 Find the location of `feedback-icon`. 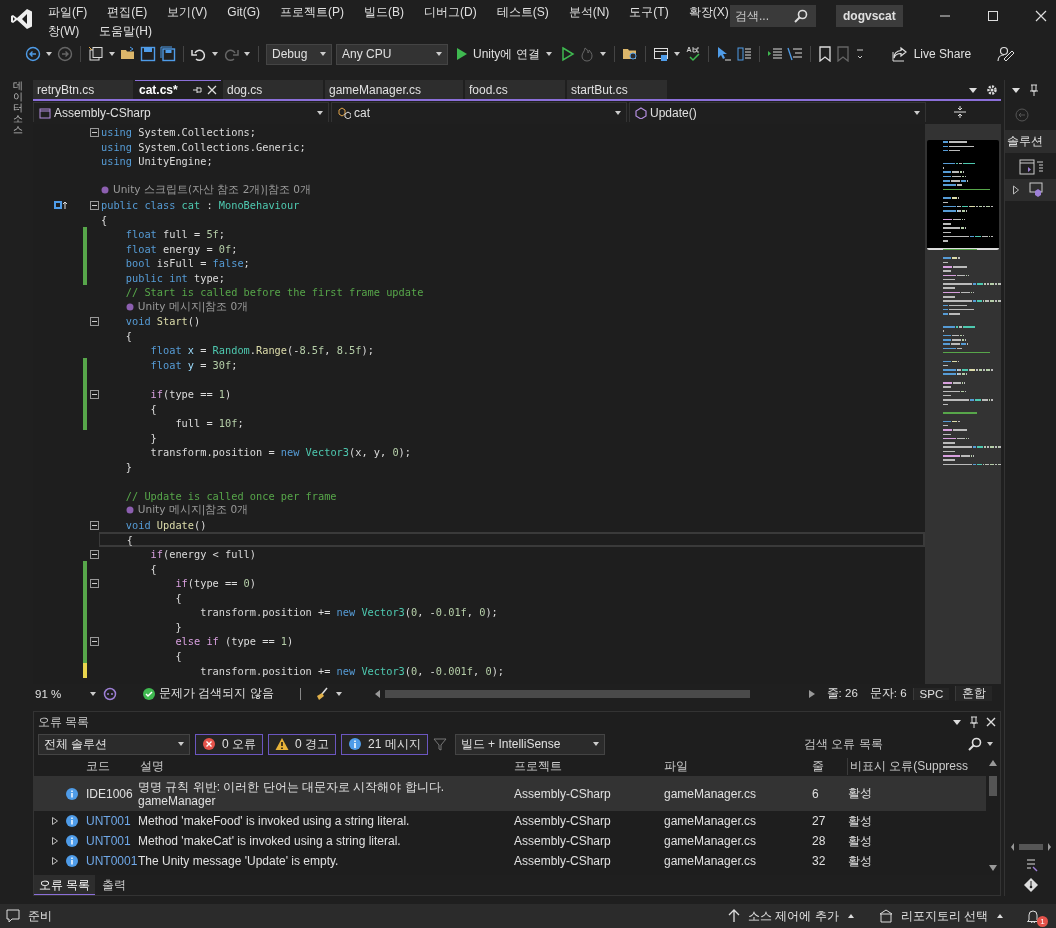

feedback-icon is located at coordinates (1006, 54).